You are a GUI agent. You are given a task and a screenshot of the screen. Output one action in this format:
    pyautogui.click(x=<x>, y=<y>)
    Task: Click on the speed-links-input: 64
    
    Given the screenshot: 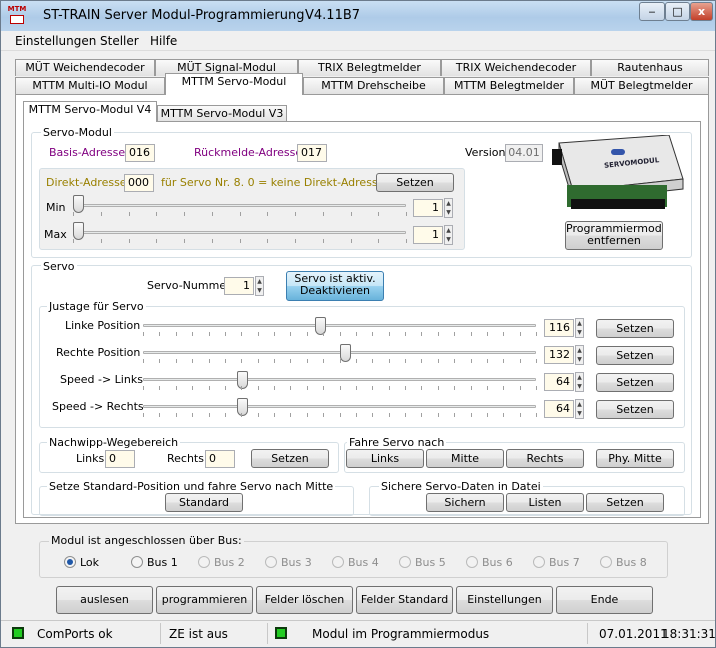 What is the action you would take?
    pyautogui.click(x=559, y=382)
    